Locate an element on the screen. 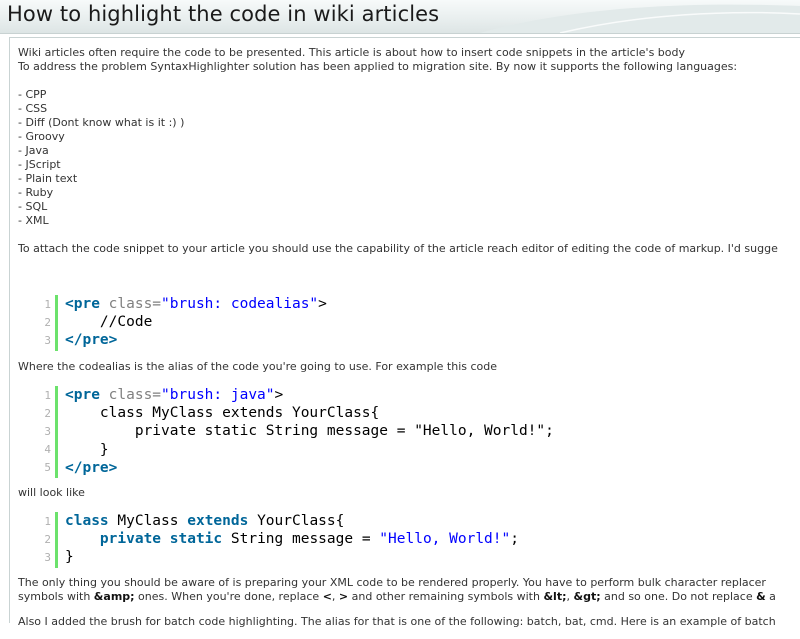 Image resolution: width=800 pixels, height=639 pixels. bold-entity: < is located at coordinates (327, 596).